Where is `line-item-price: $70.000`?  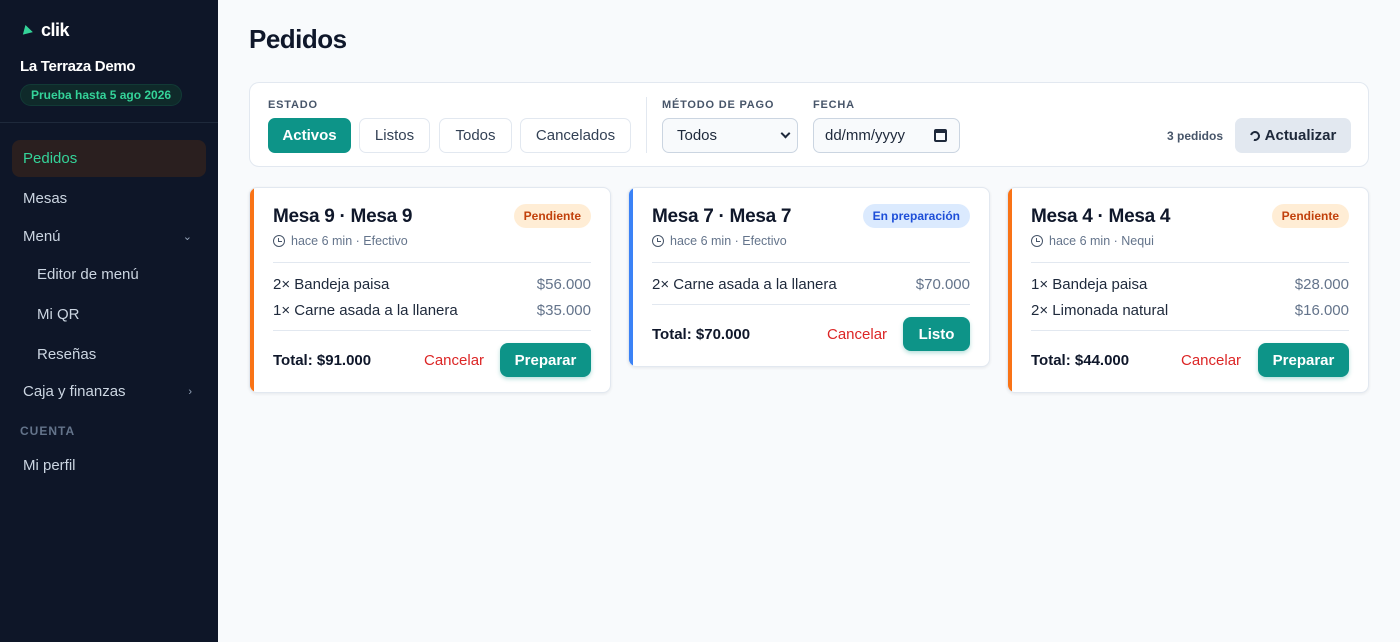 line-item-price: $70.000 is located at coordinates (942, 284).